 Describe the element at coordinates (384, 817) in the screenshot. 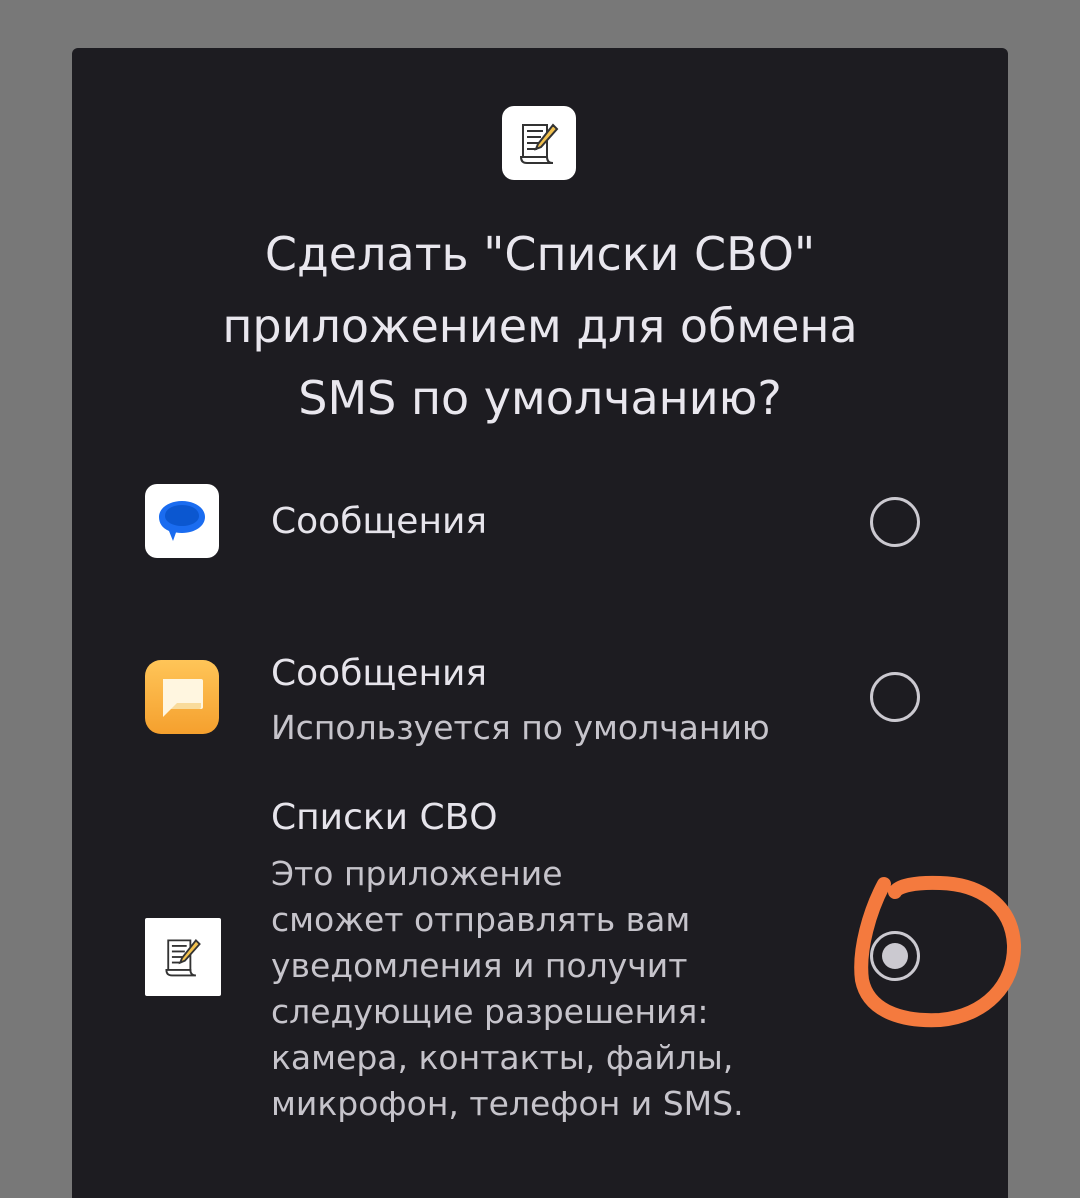

I see `option-label: Списки СВО` at that location.